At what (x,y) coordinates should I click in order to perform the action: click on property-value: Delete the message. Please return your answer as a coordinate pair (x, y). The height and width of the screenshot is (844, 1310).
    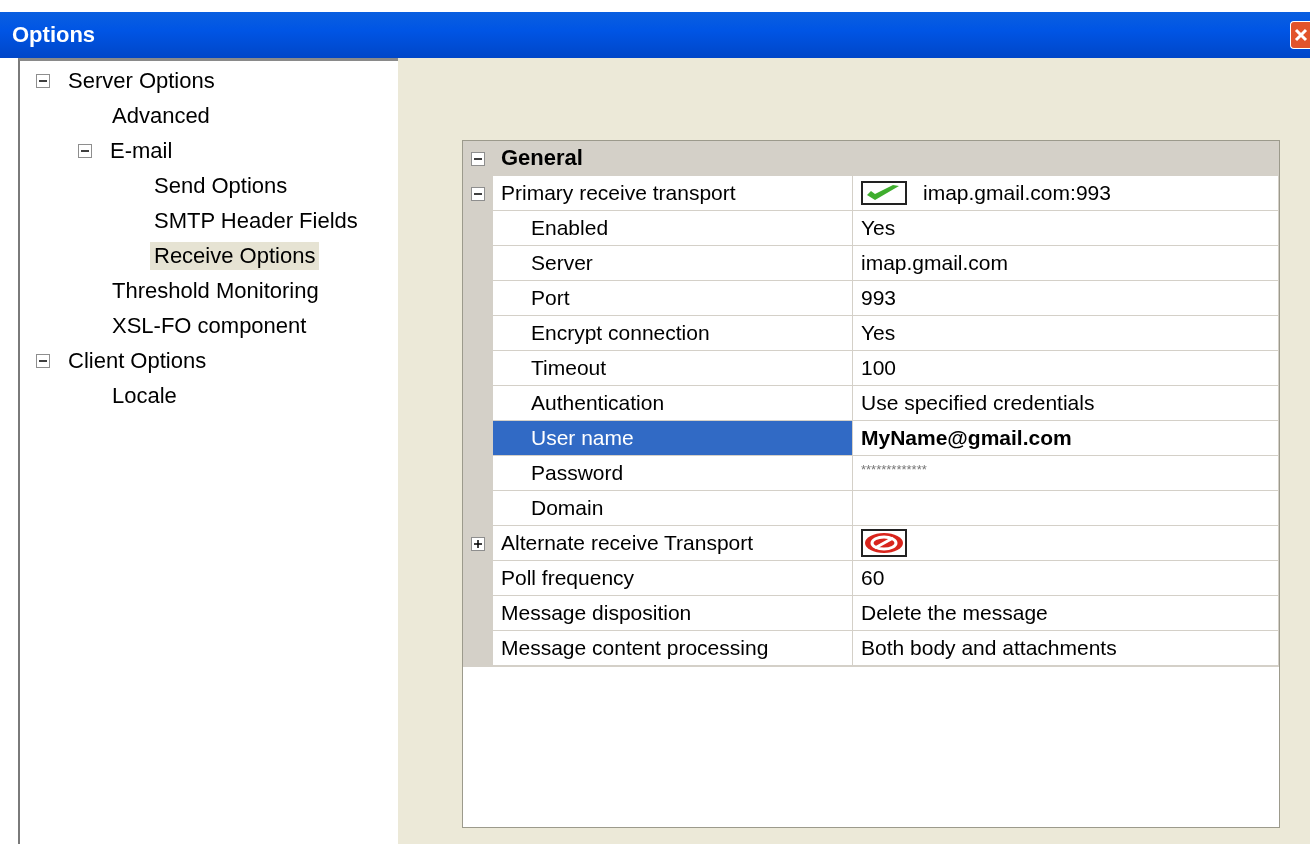
    Looking at the image, I should click on (954, 613).